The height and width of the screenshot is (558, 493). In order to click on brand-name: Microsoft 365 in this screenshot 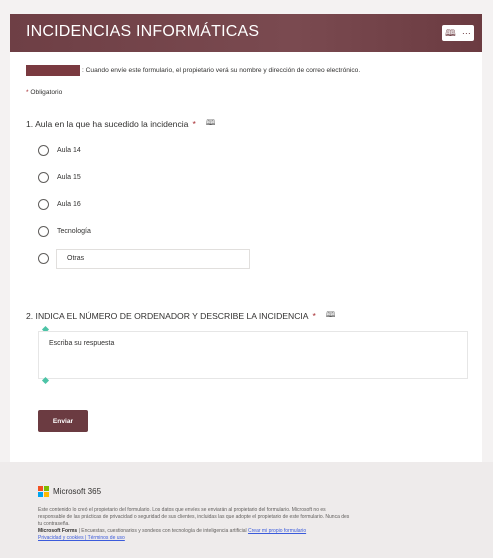, I will do `click(77, 491)`.